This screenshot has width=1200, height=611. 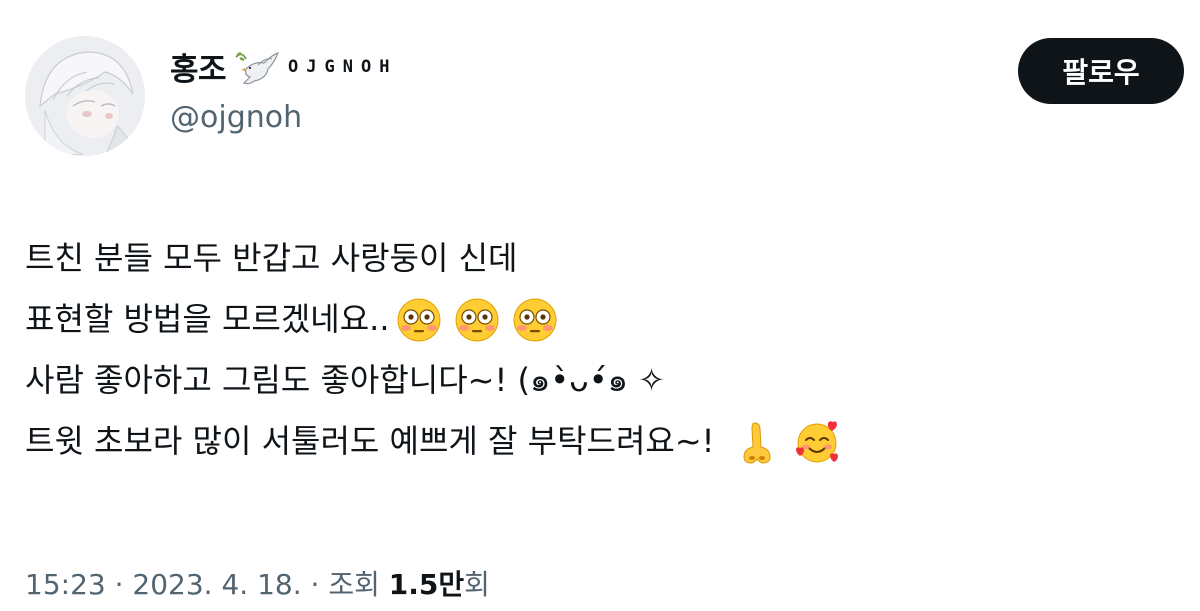 I want to click on user-handle: @ojgnoh, so click(x=236, y=117).